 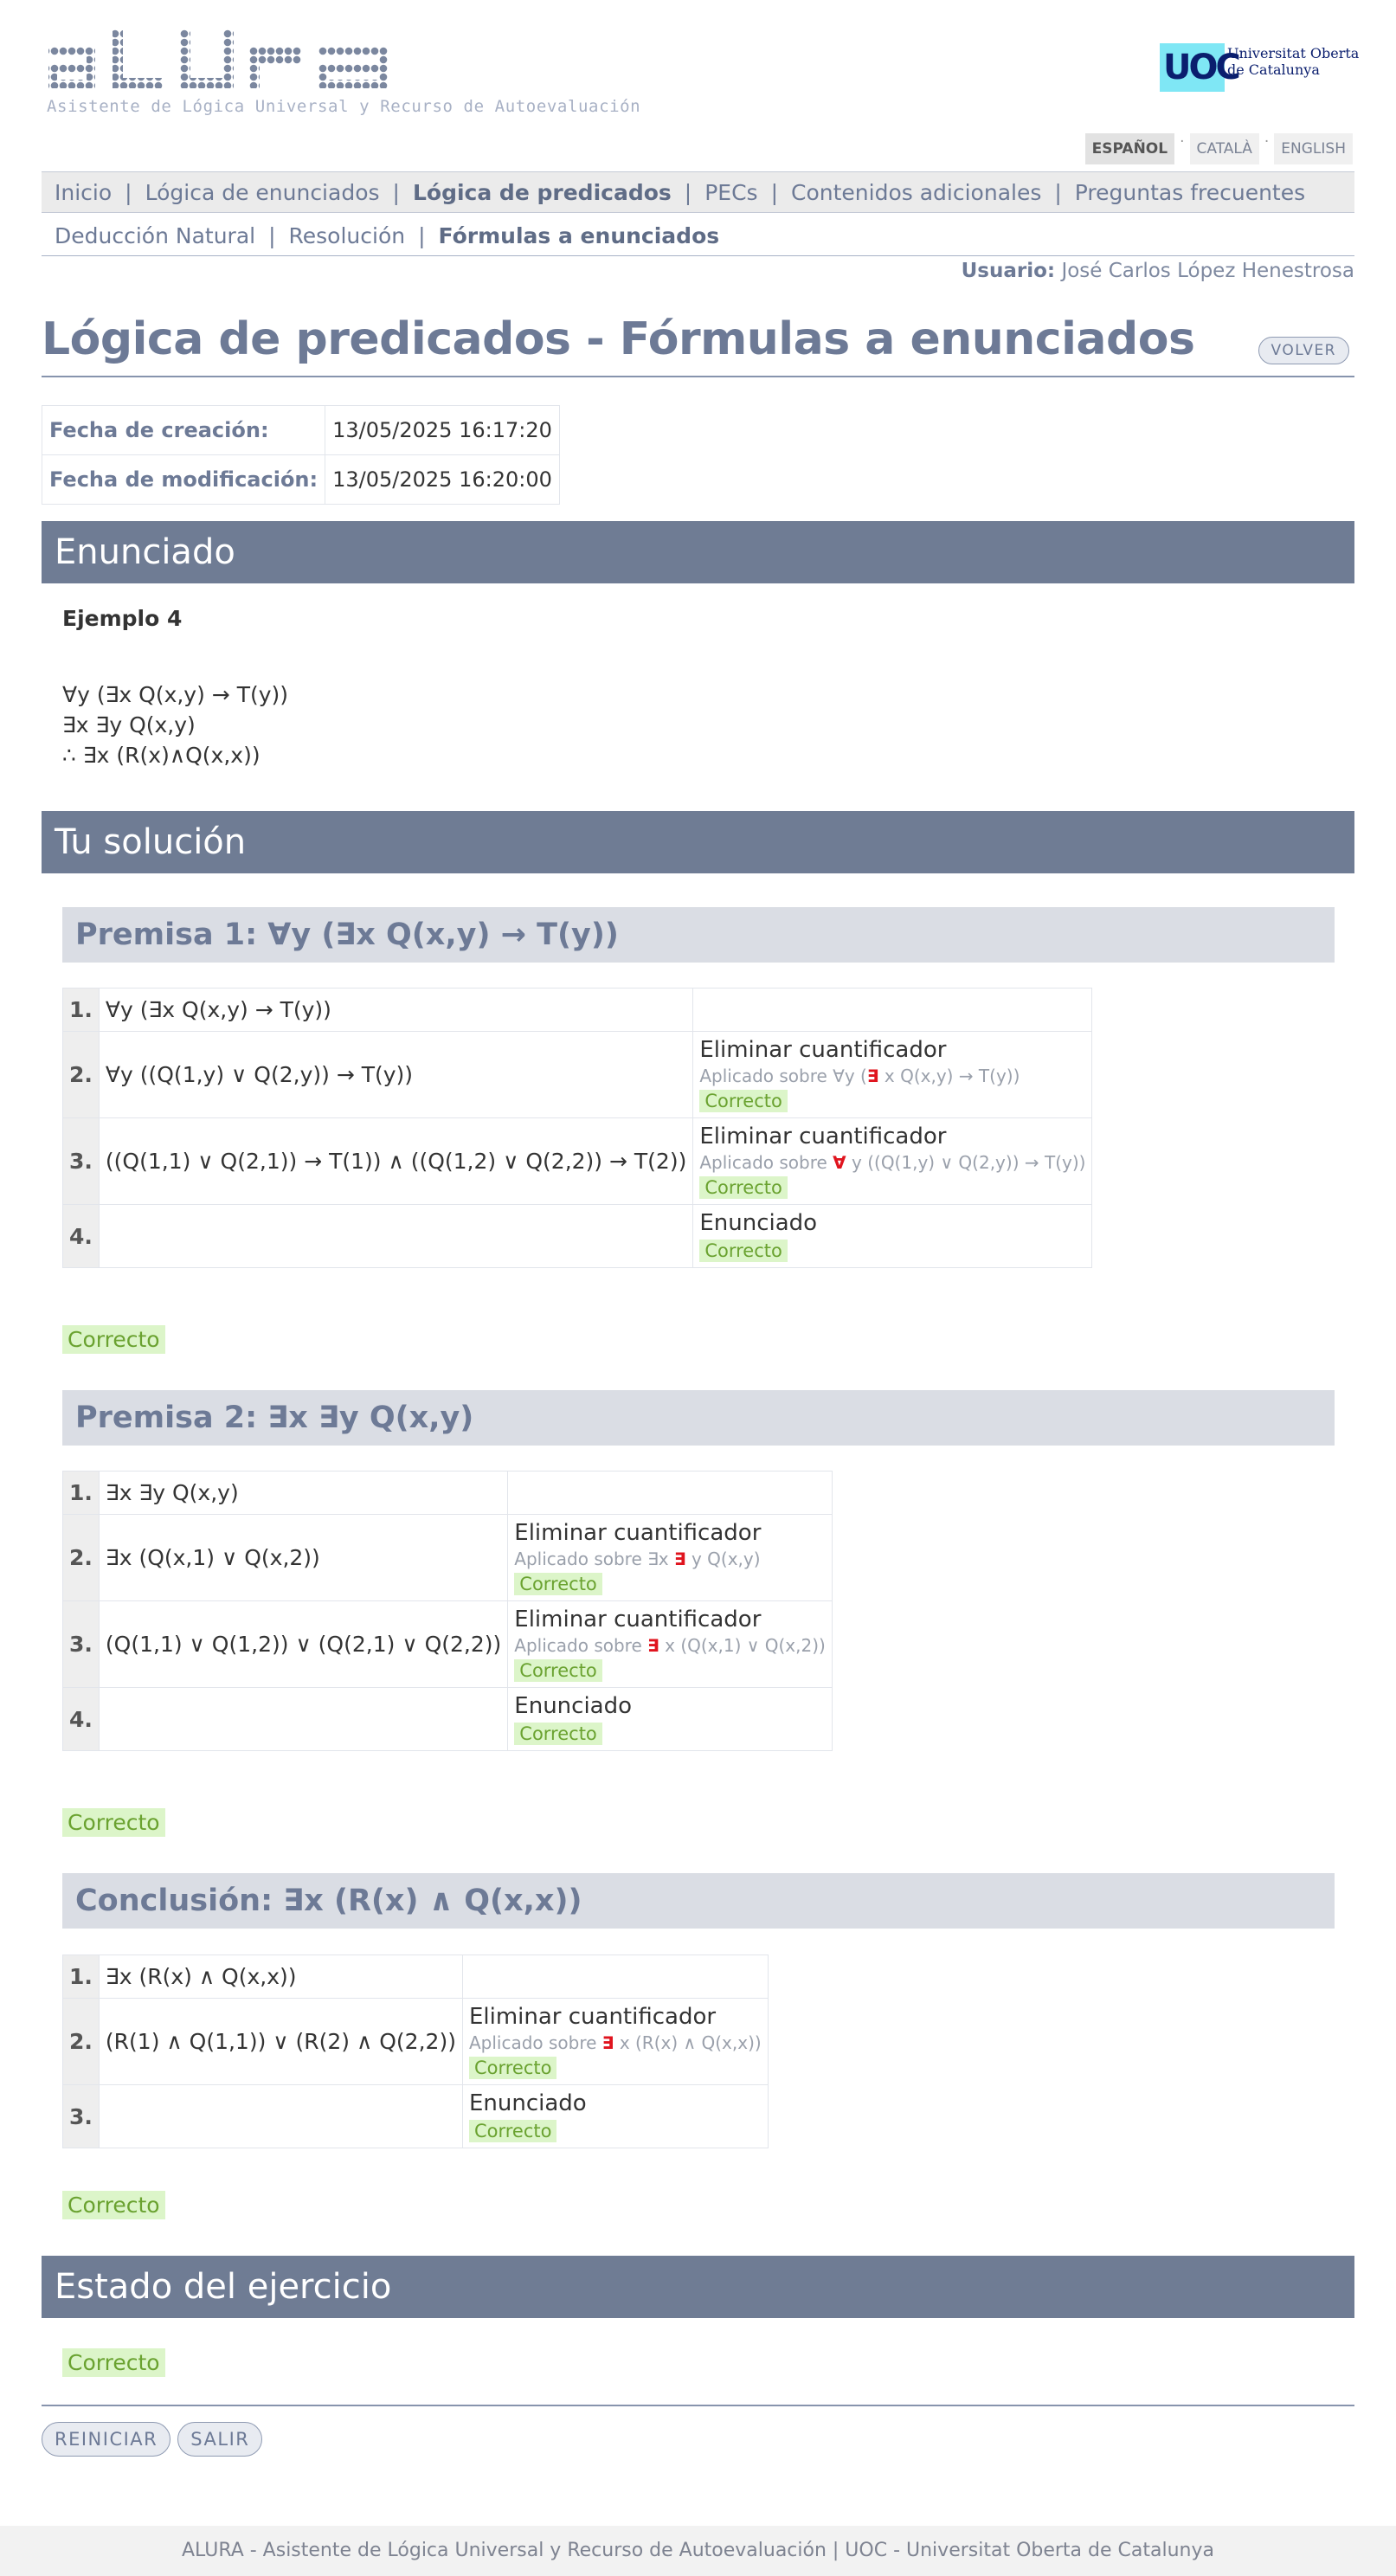 What do you see at coordinates (1293, 61) in the screenshot?
I see `uoc-logo-text: Universitat Oberta de Catalunya` at bounding box center [1293, 61].